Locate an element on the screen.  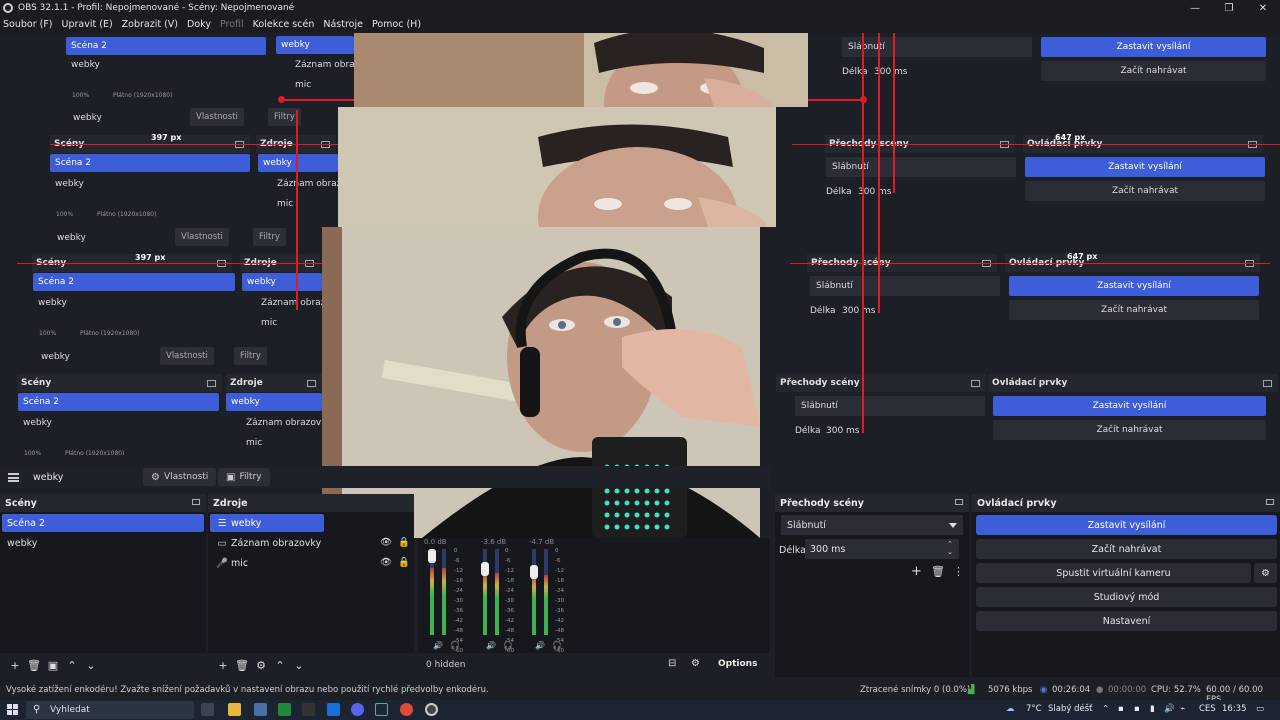
controls-title-text: Ovládací prvky is located at coordinates (1017, 503).